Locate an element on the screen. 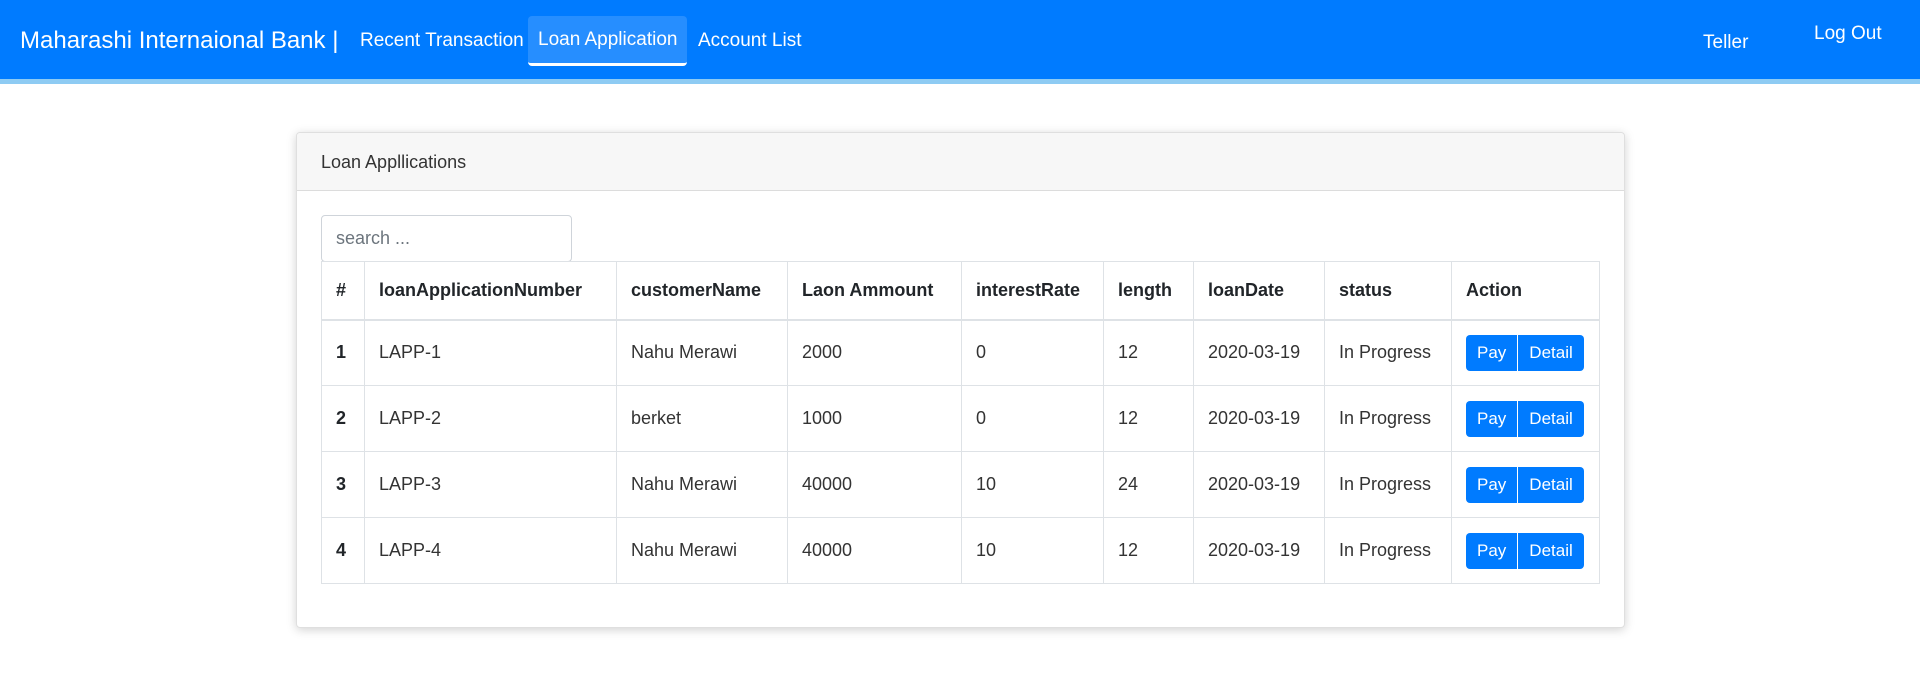 This screenshot has width=1920, height=691. logout-link: Log Out is located at coordinates (1848, 34).